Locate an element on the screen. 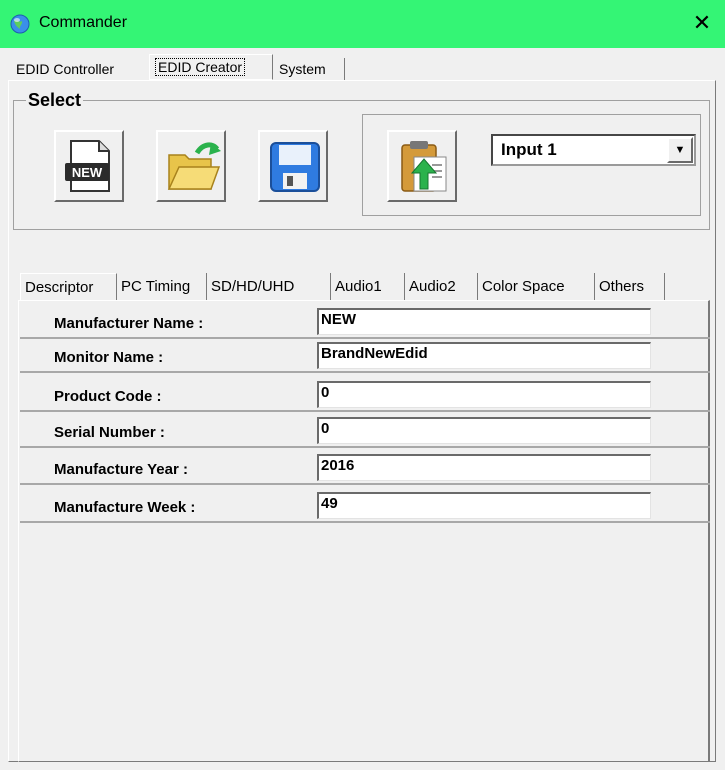 Image resolution: width=725 pixels, height=770 pixels. tab-edid-controller: EDID Controller is located at coordinates (80, 69).